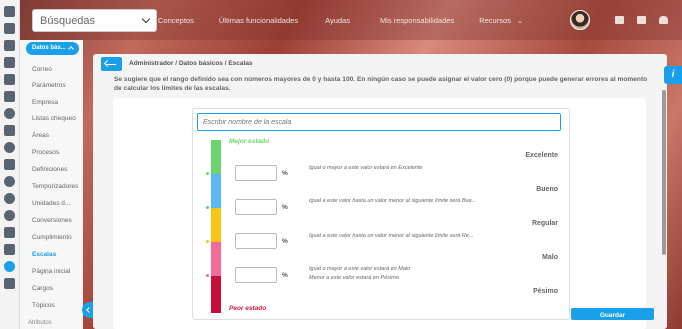 This screenshot has width=682, height=329. Describe the element at coordinates (68, 21) in the screenshot. I see `search-select-label: Búsquedas` at that location.